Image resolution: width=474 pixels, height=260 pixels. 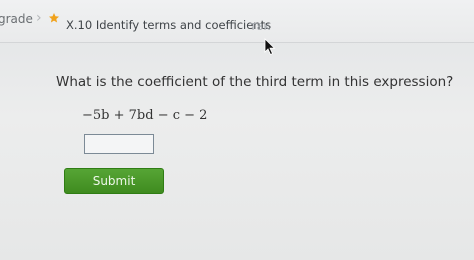 What do you see at coordinates (260, 27) in the screenshot?
I see `skill-code: T8K` at bounding box center [260, 27].